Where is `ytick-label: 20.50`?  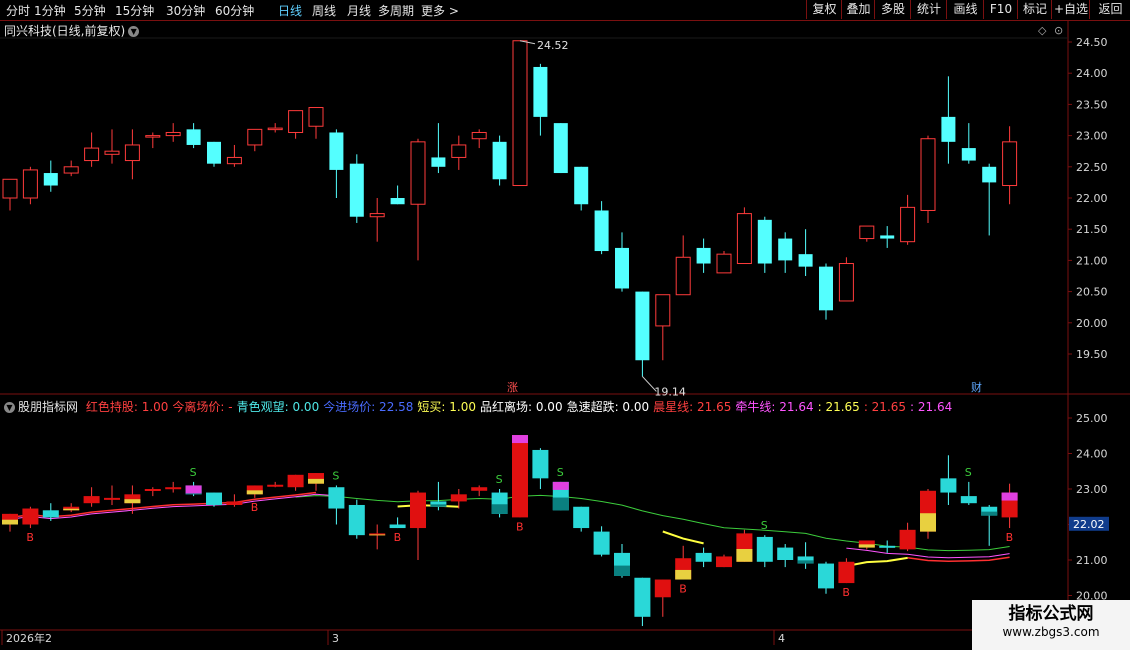 ytick-label: 20.50 is located at coordinates (1092, 292).